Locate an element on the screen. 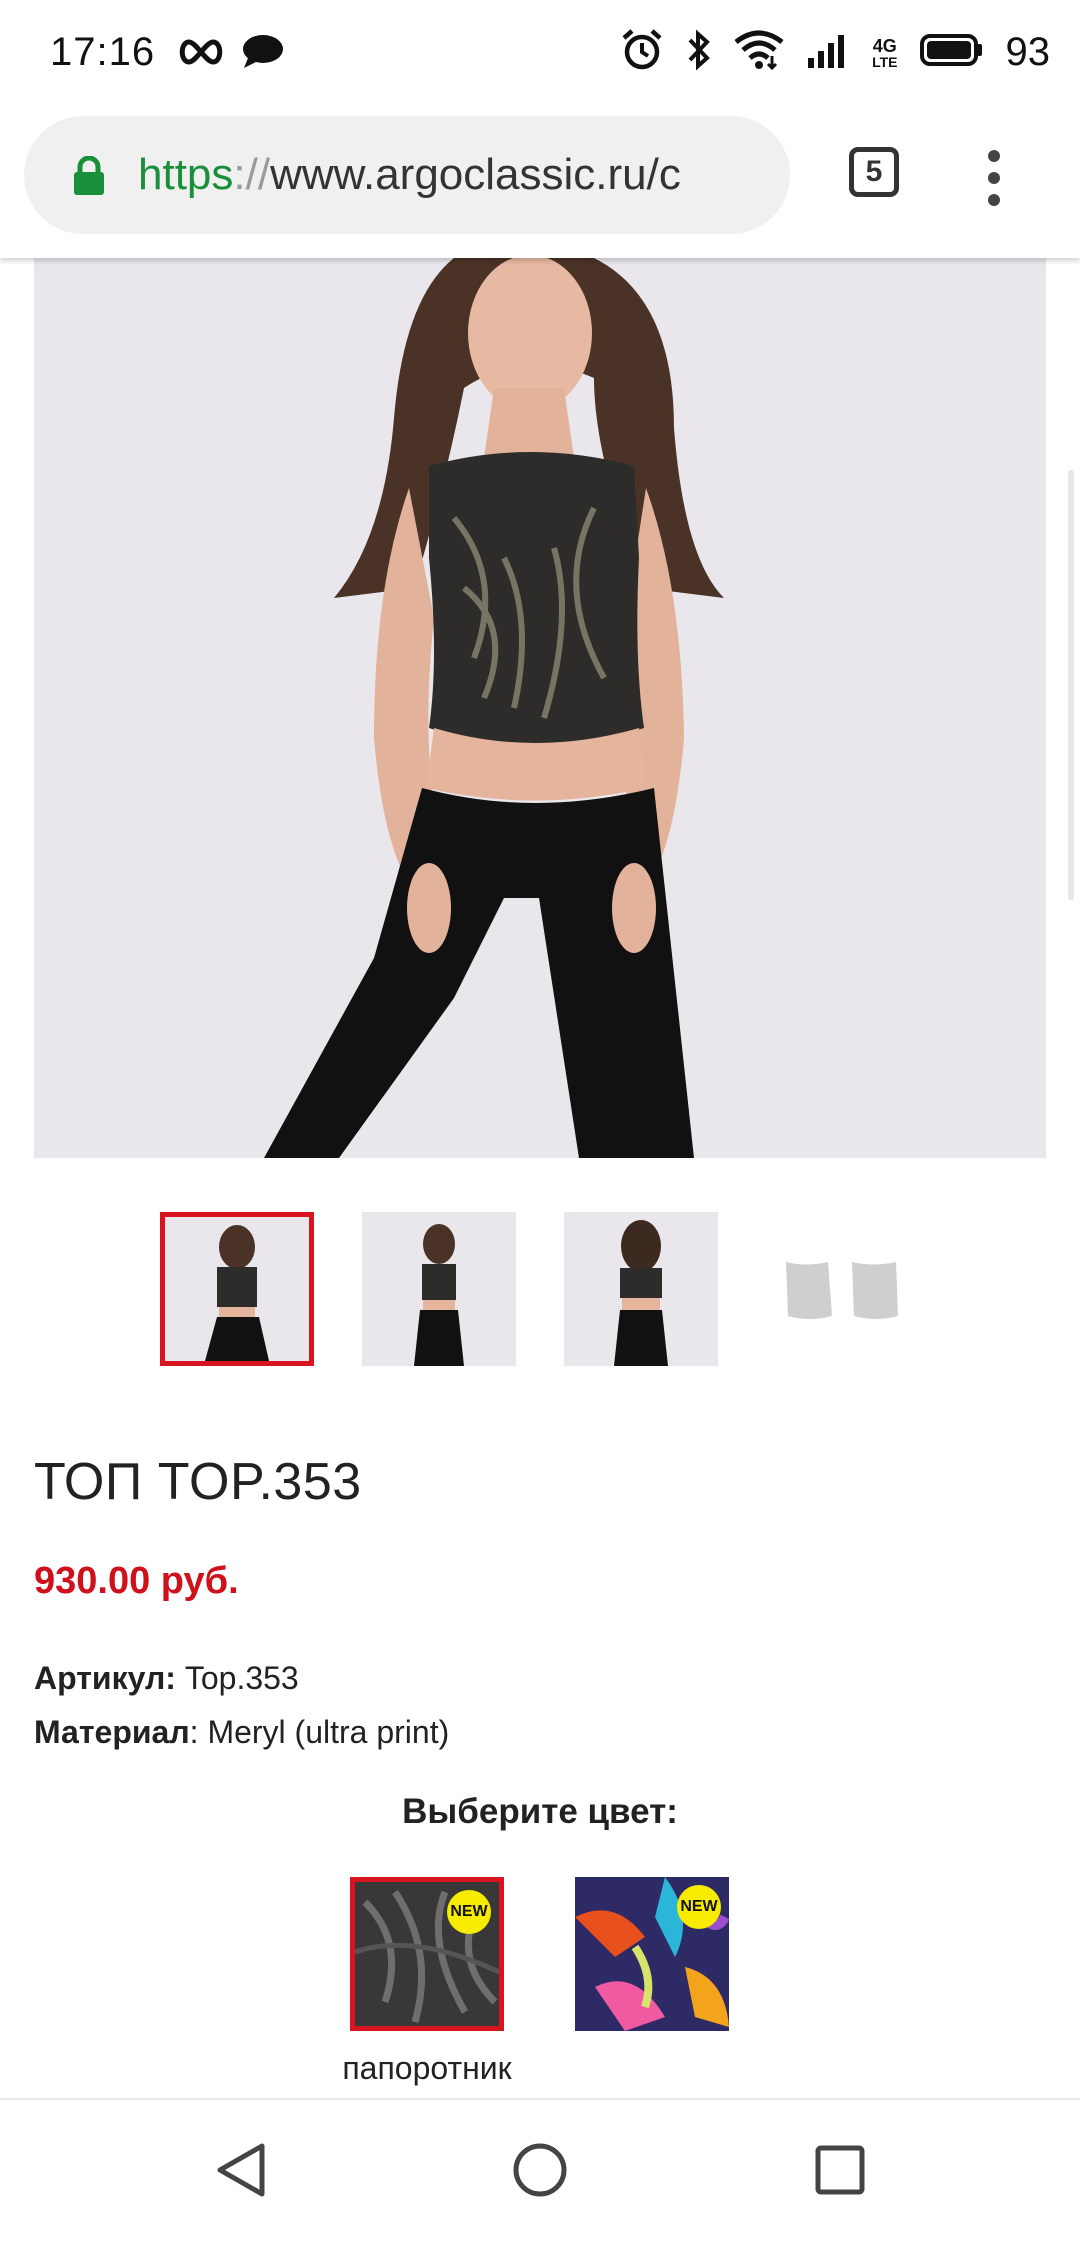 The width and height of the screenshot is (1080, 2244). status-right: 4G LTE 93 is located at coordinates (835, 52).